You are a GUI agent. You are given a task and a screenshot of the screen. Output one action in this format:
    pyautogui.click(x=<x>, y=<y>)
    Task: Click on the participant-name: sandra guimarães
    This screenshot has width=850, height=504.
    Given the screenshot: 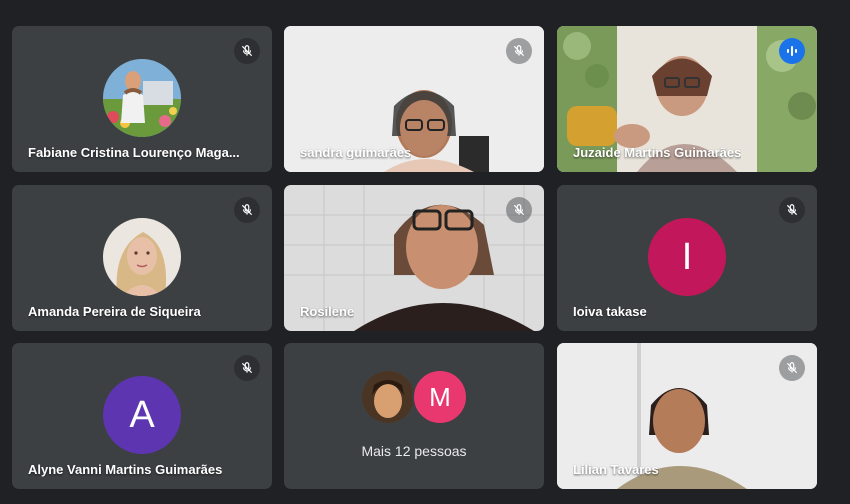 What is the action you would take?
    pyautogui.click(x=356, y=152)
    